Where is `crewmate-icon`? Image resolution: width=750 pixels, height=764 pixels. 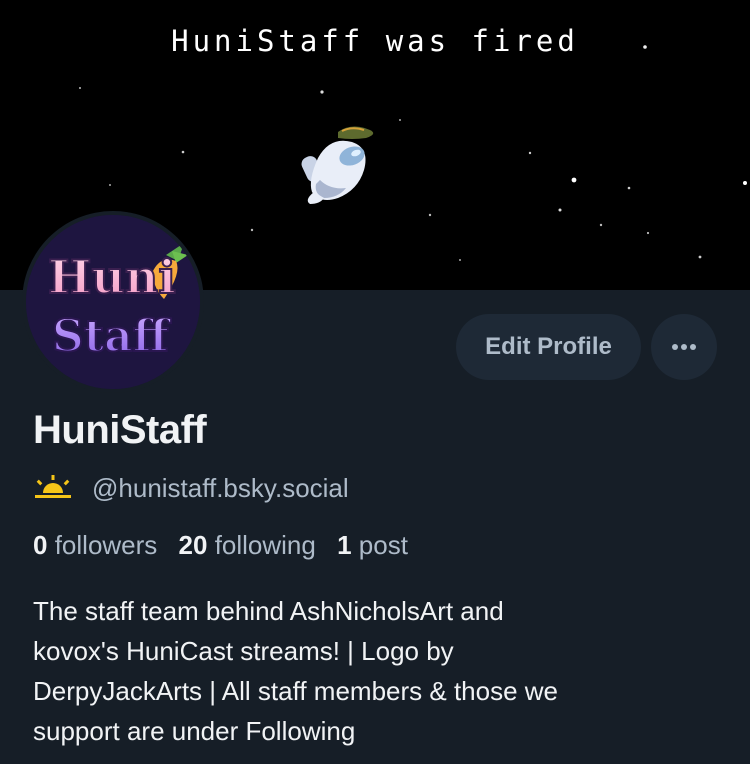
crewmate-icon is located at coordinates (337, 165).